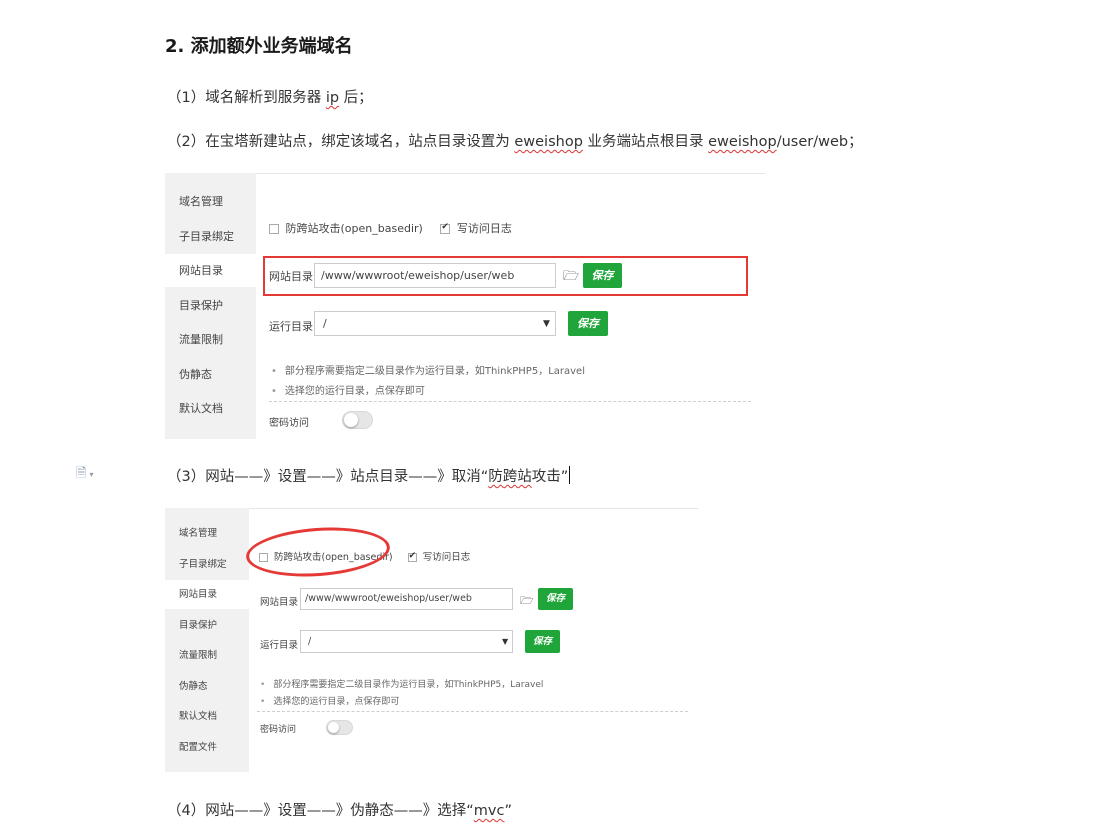 This screenshot has height=839, width=1108. I want to click on panel2-sidebar-item-2: 网站目录, so click(207, 594).